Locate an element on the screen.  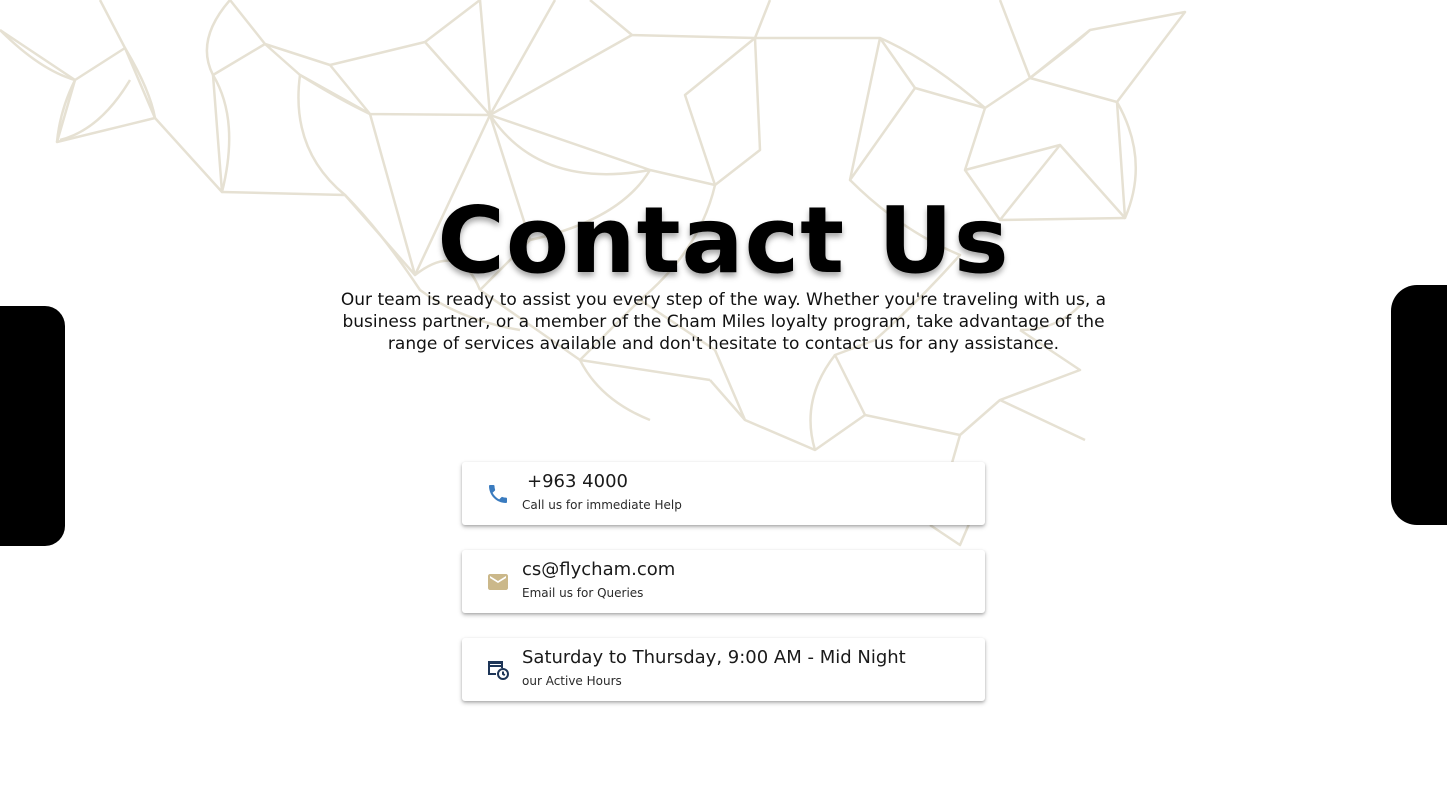
schedule-icon is located at coordinates (498, 670).